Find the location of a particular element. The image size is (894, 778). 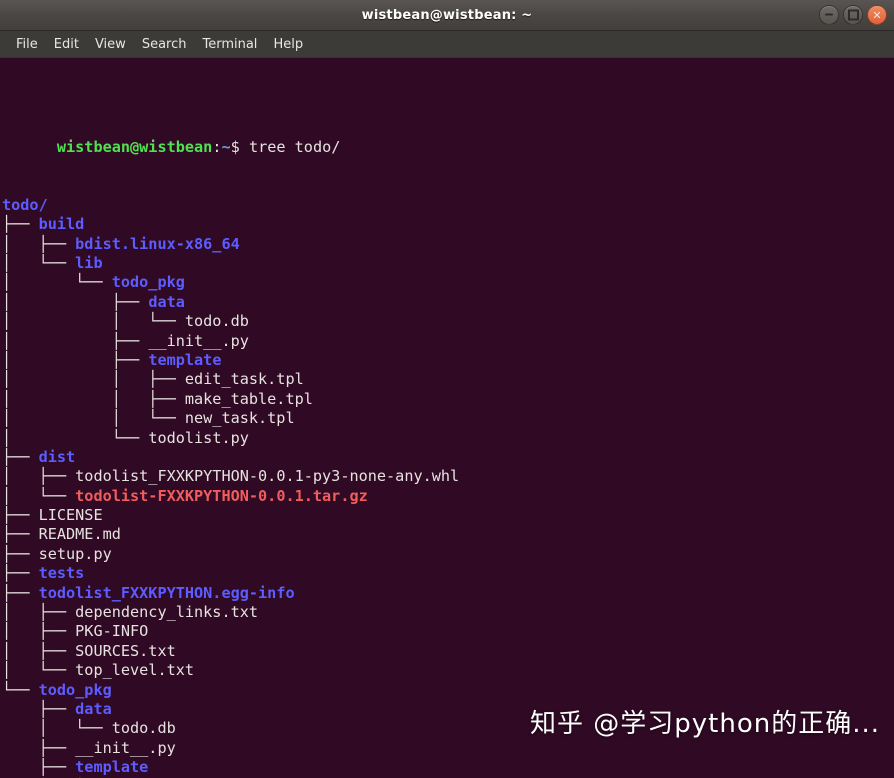

tree-line: │ ├── bdist.linux-x86_64 is located at coordinates (448, 244).